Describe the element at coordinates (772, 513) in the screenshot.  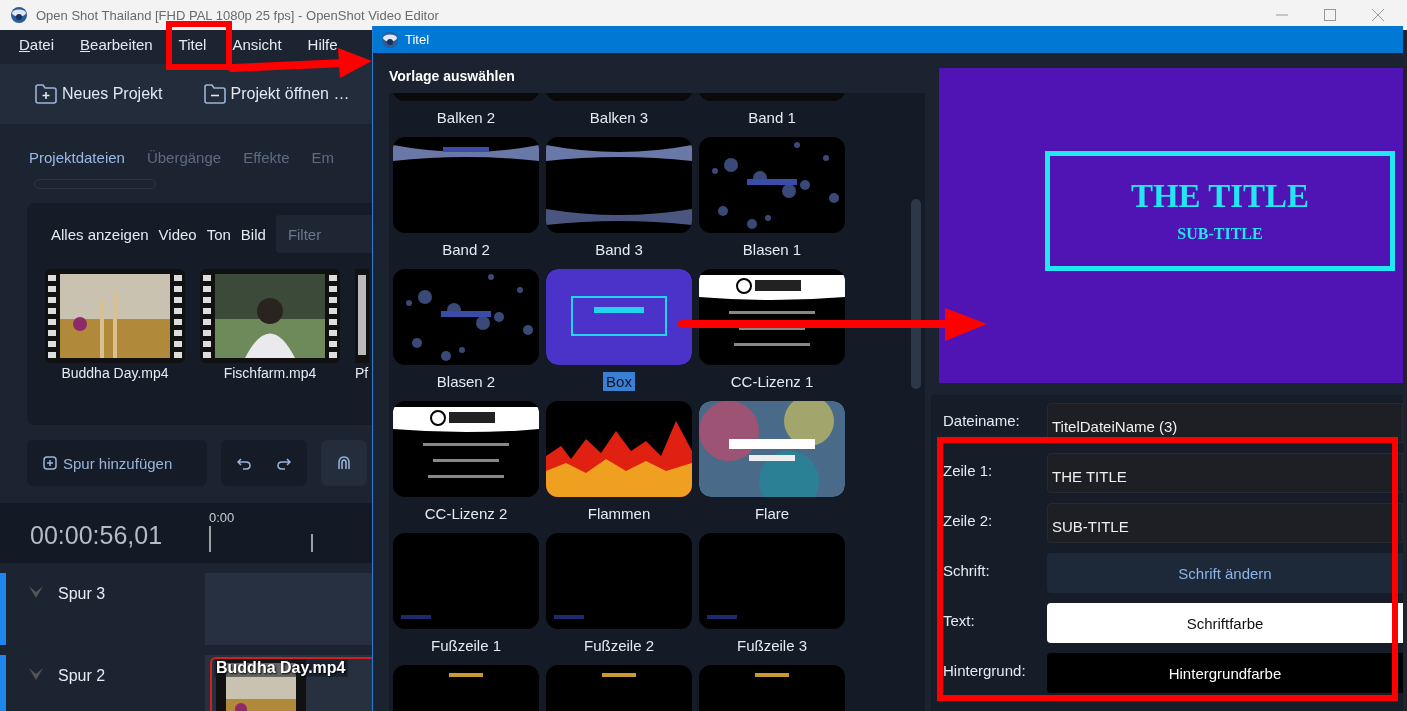
I see `template-name: Flare` at that location.